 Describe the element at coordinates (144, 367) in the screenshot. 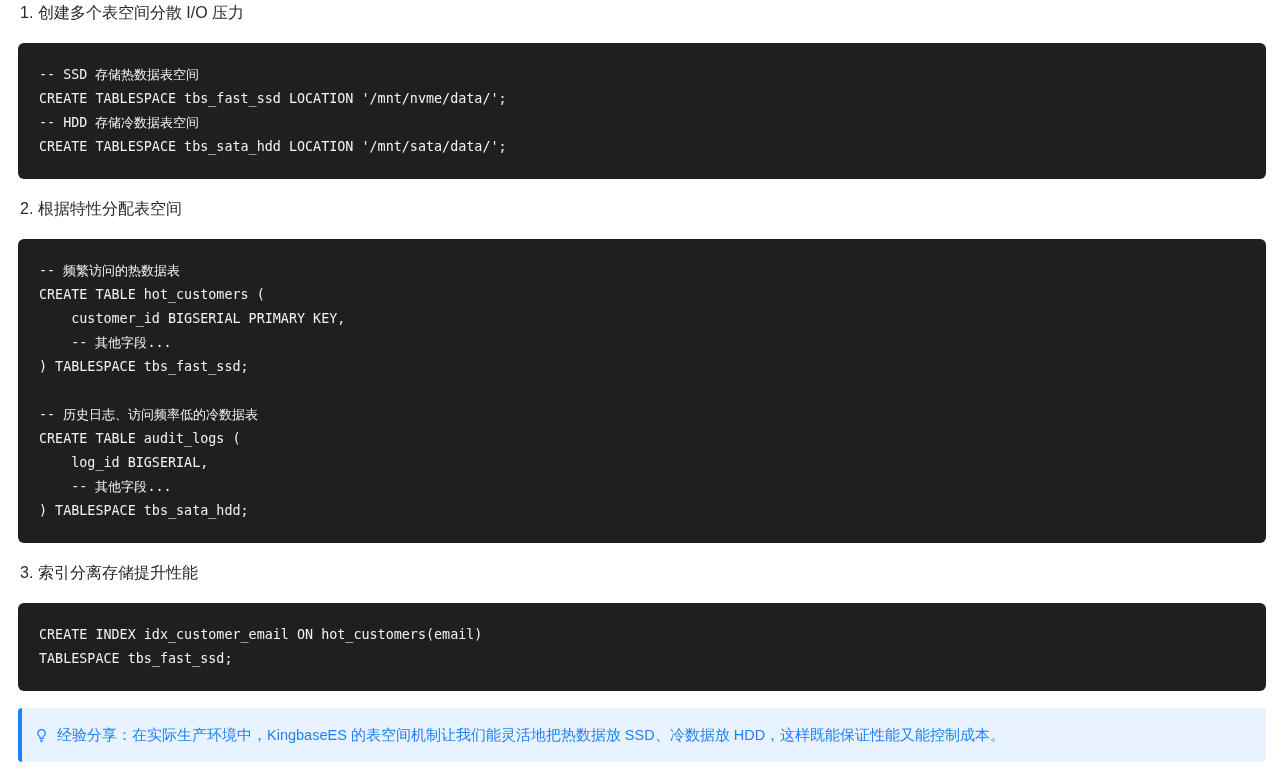

I see `code-line: ) TABLESPACE tbs_fast_ssd;` at that location.